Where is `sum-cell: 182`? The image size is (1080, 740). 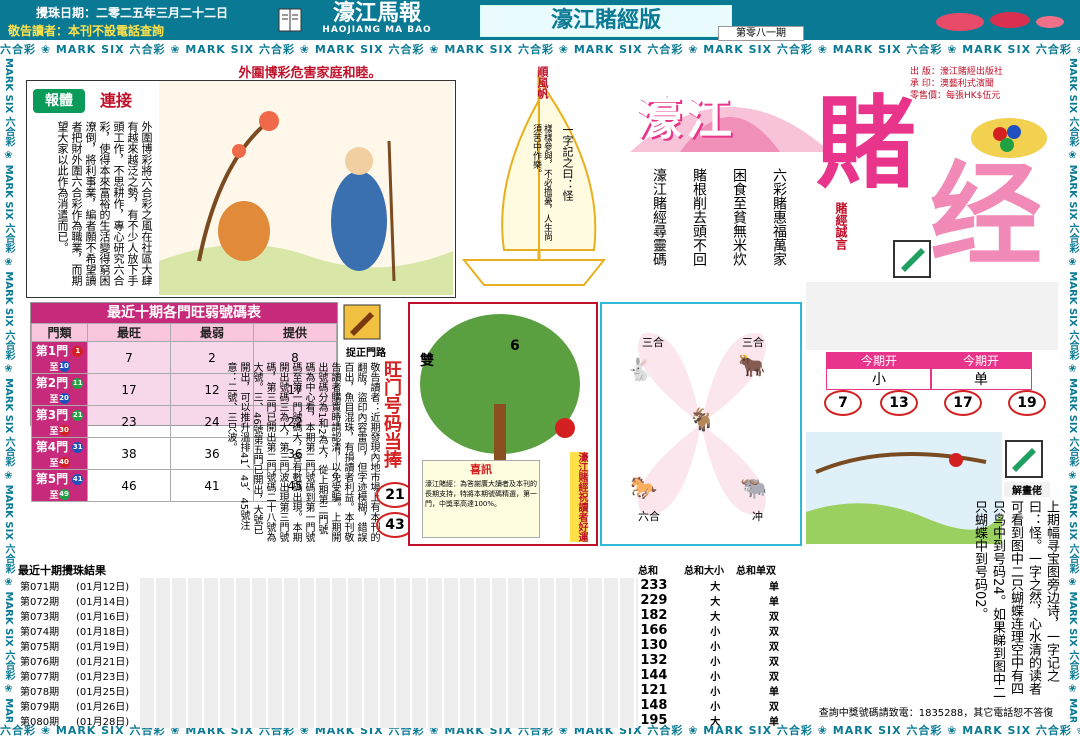
sum-cell: 182 is located at coordinates (654, 615).